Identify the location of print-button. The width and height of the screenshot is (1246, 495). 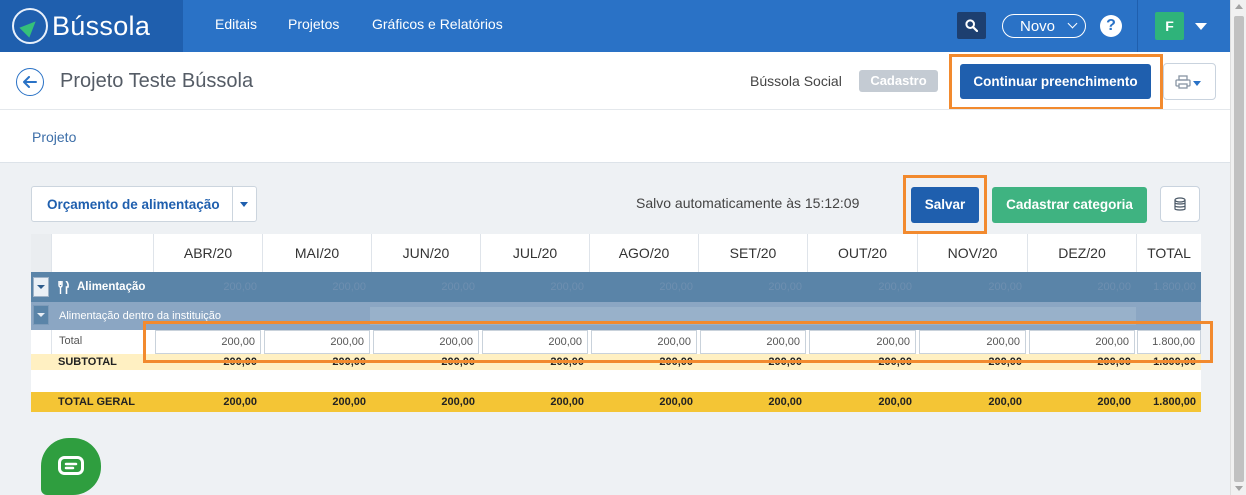
(1189, 81).